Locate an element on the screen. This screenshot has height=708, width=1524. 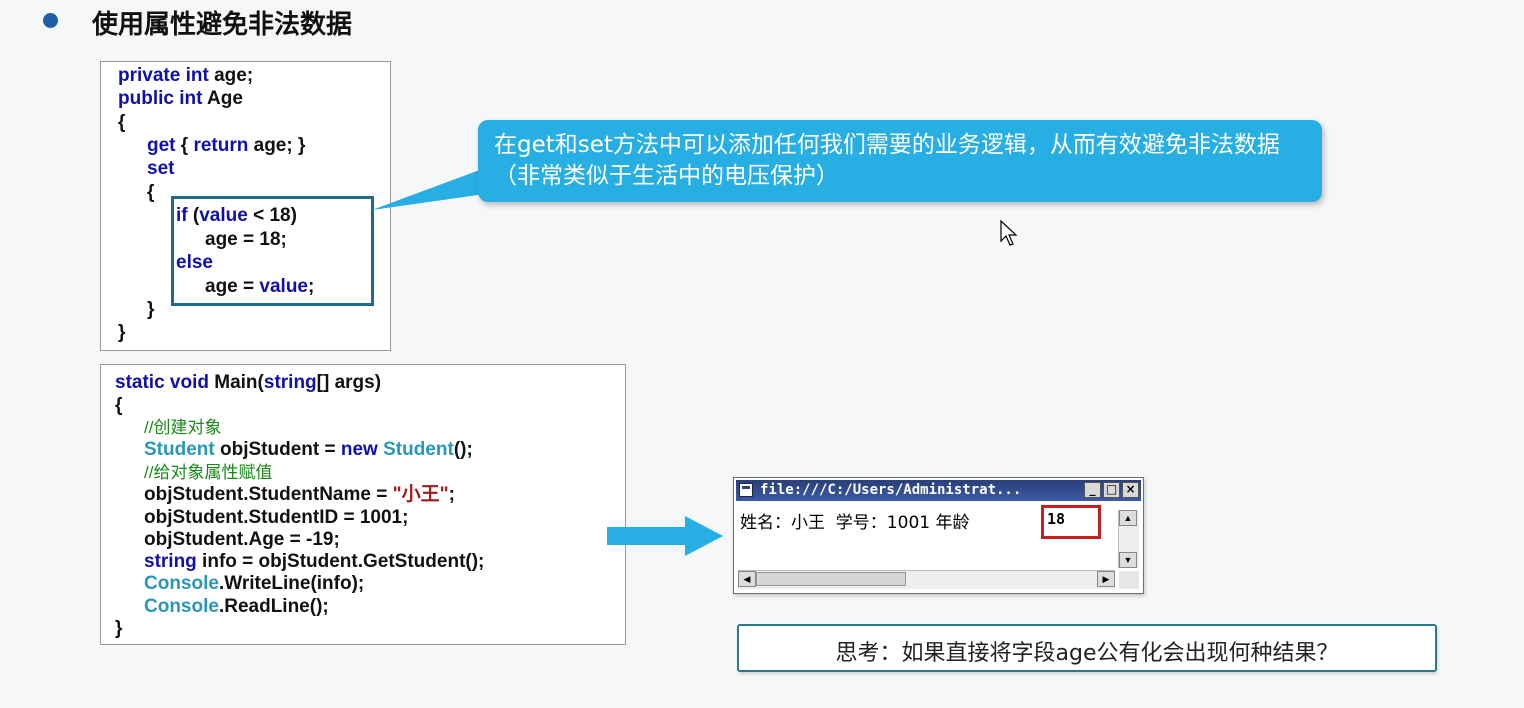
scroll-up-button: ▲ is located at coordinates (1128, 518).